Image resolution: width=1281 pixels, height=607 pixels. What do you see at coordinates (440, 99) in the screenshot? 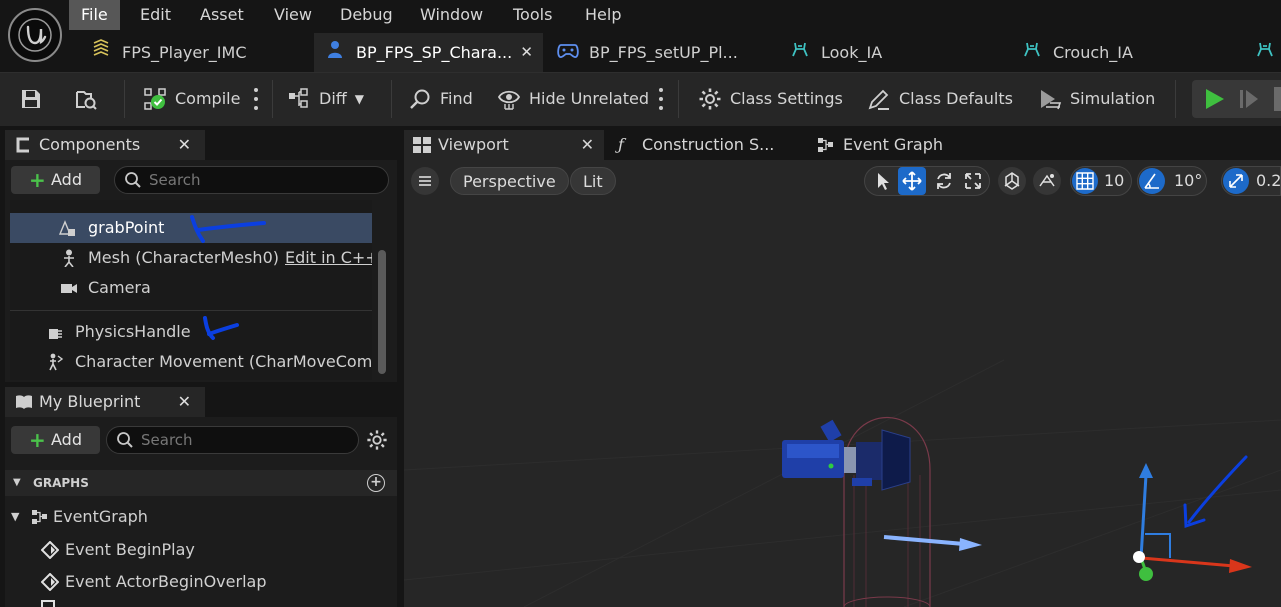
I see `find-button: Find` at bounding box center [440, 99].